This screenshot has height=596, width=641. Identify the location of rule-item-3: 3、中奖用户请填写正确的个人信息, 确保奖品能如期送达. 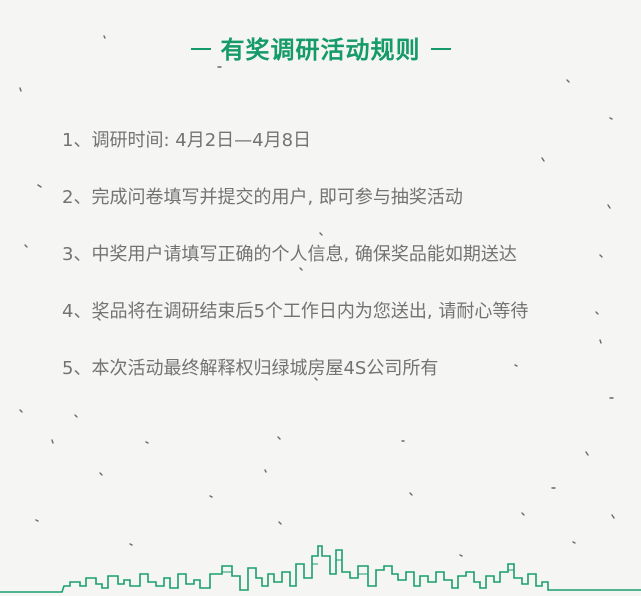
(289, 254).